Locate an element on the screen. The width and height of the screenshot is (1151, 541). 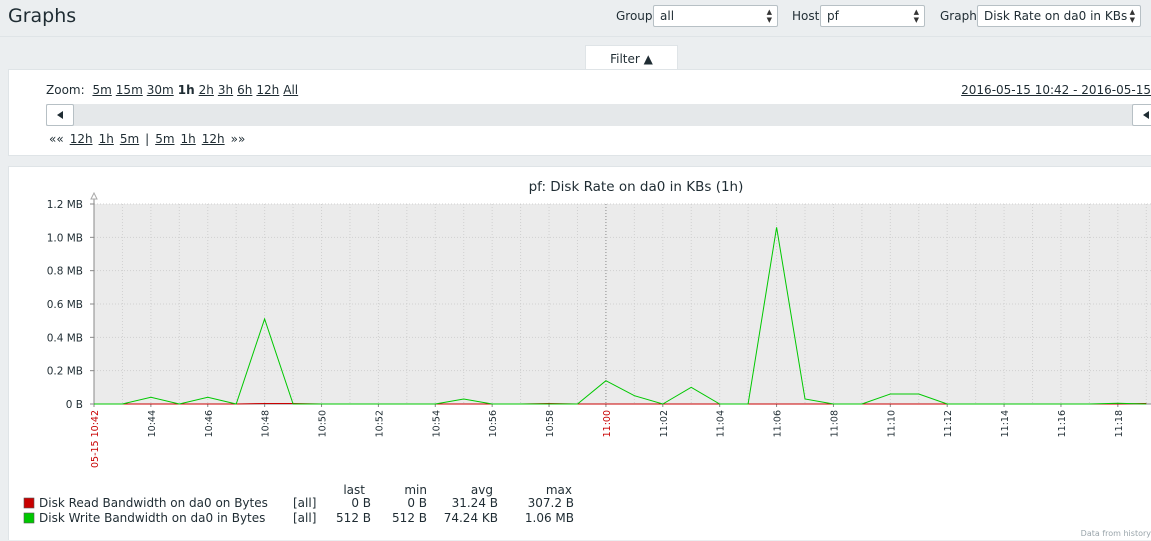
x-tick-label: 10:44 is located at coordinates (152, 423).